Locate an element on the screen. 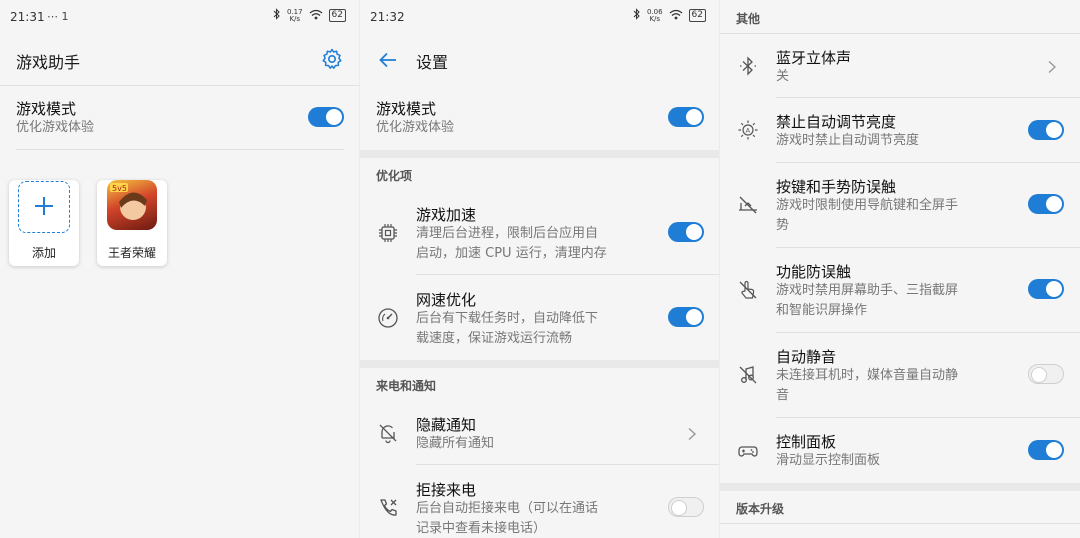 The width and height of the screenshot is (1080, 538). bell-off-icon is located at coordinates (388, 433).